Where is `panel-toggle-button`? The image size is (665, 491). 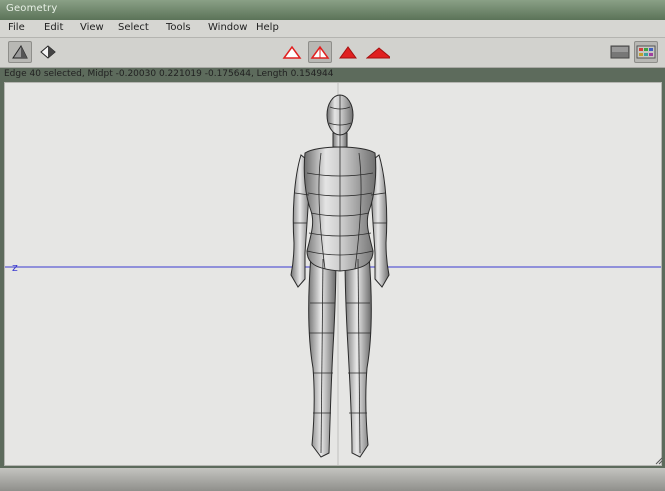
panel-toggle-button is located at coordinates (620, 52).